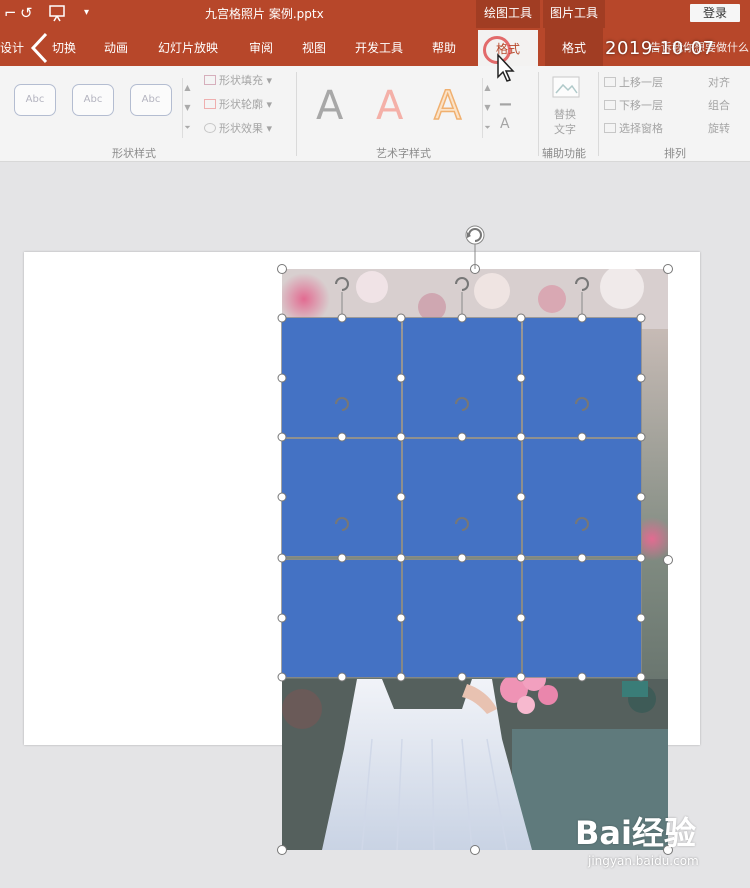 This screenshot has width=750, height=888. I want to click on rotate-handle-icon, so click(475, 235).